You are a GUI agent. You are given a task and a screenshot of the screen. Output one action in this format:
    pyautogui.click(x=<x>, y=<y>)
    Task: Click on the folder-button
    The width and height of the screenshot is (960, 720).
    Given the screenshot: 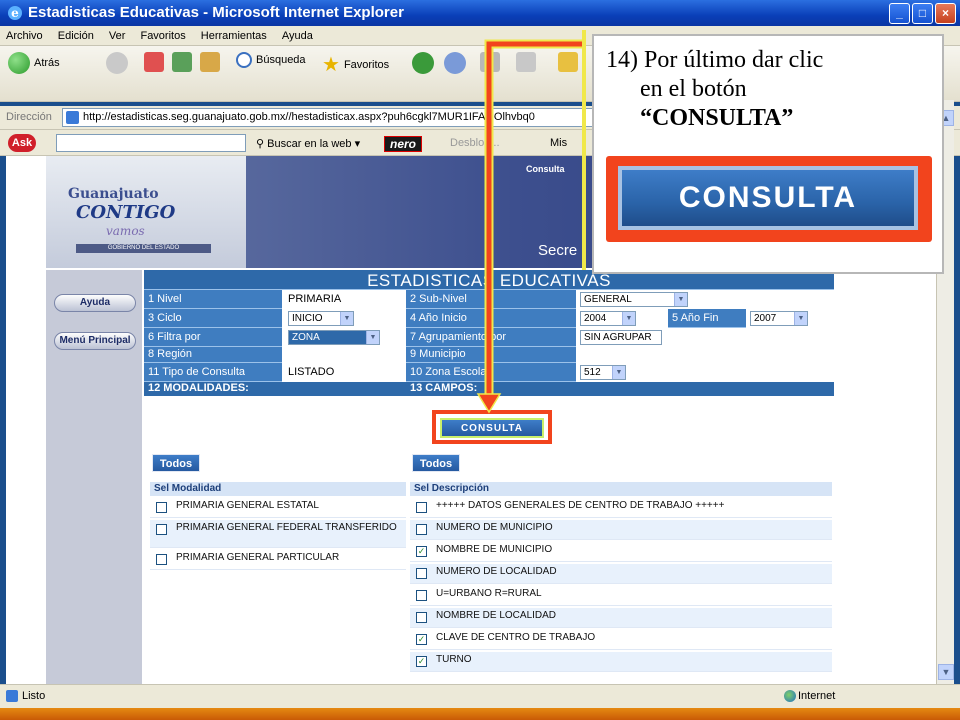 What is the action you would take?
    pyautogui.click(x=568, y=62)
    